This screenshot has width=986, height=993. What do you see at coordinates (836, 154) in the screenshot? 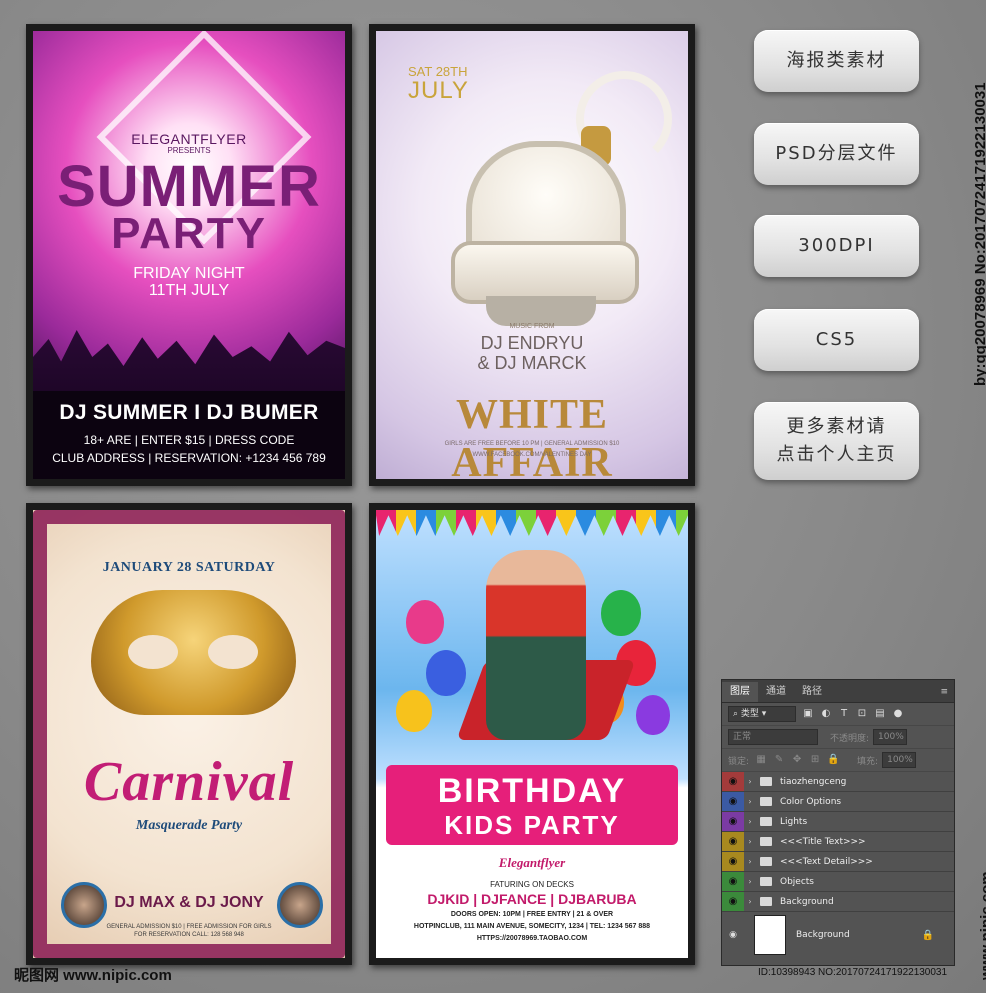
I see `psd-layered-button: PSD分层文件` at bounding box center [836, 154].